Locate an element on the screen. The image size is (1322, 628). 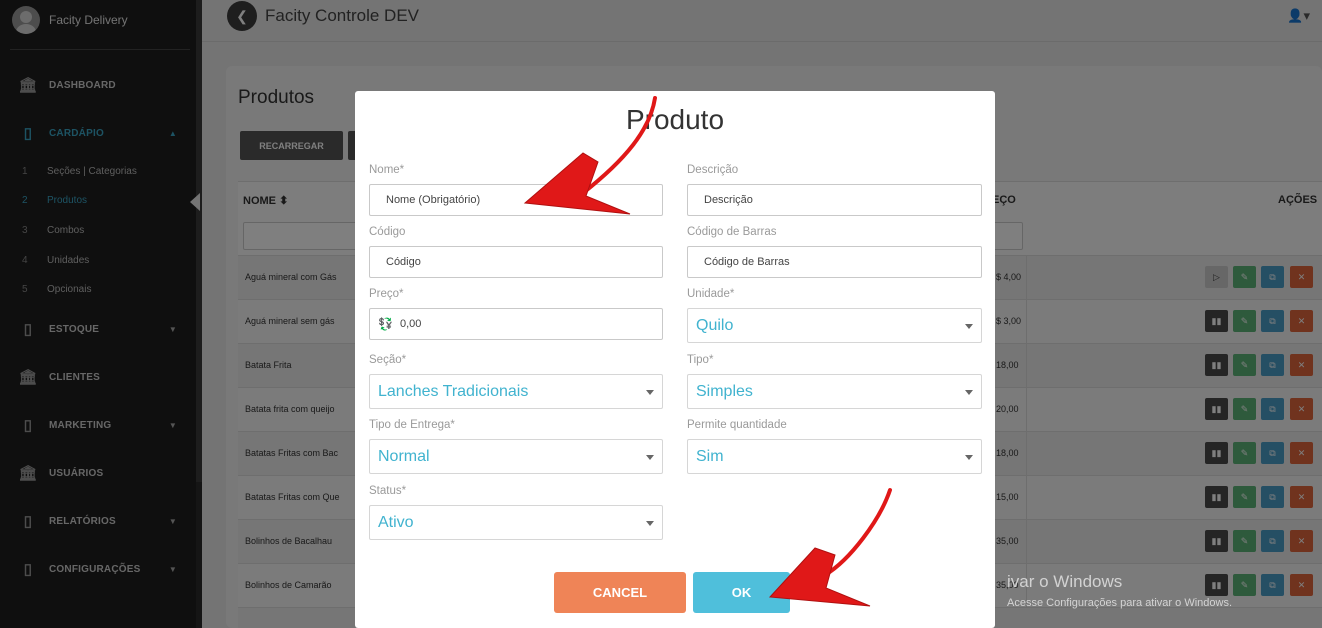
permite-quantidade-value: Sim is located at coordinates (710, 456).